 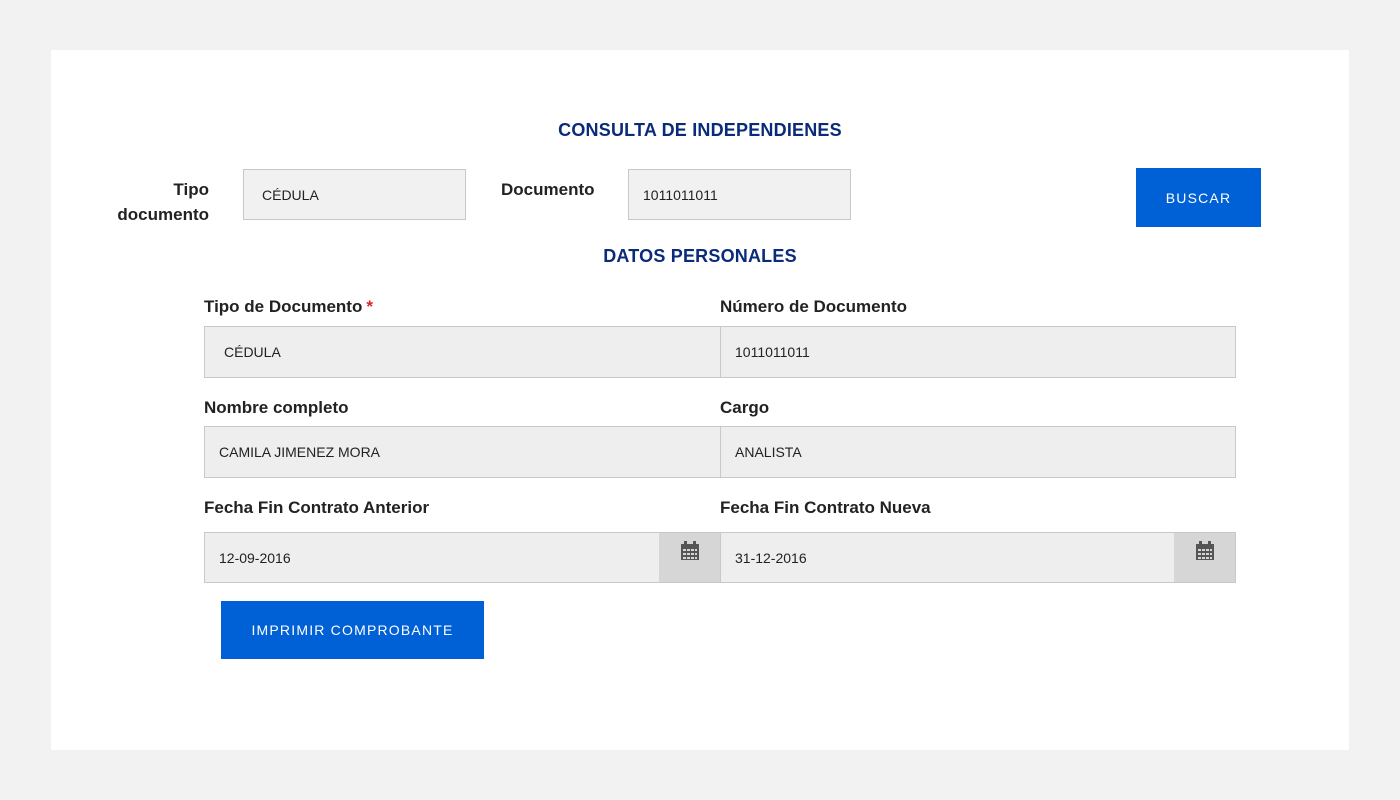 What do you see at coordinates (252, 352) in the screenshot?
I see `tipo-de-documento-value: CÉDULA` at bounding box center [252, 352].